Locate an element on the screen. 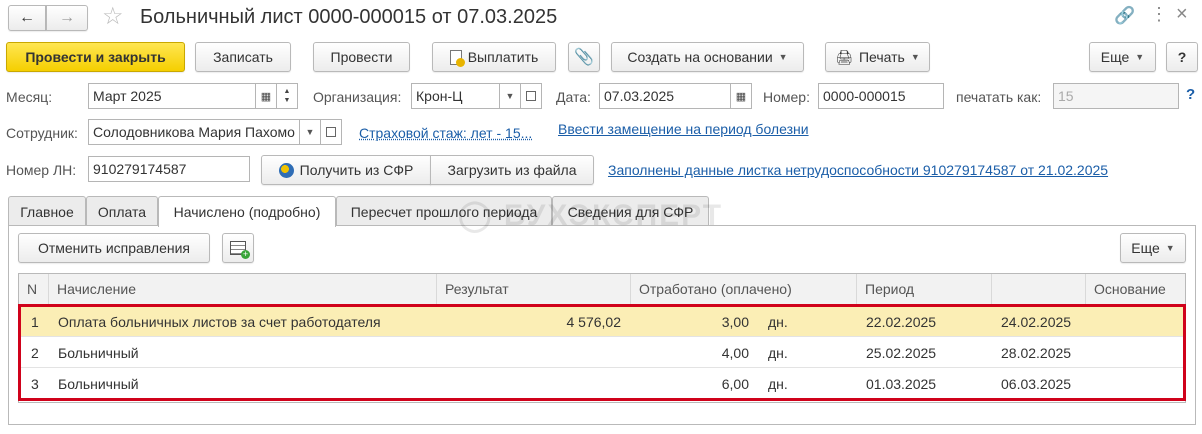 Image resolution: width=1202 pixels, height=434 pixels. column-header-period: Период is located at coordinates (924, 289).